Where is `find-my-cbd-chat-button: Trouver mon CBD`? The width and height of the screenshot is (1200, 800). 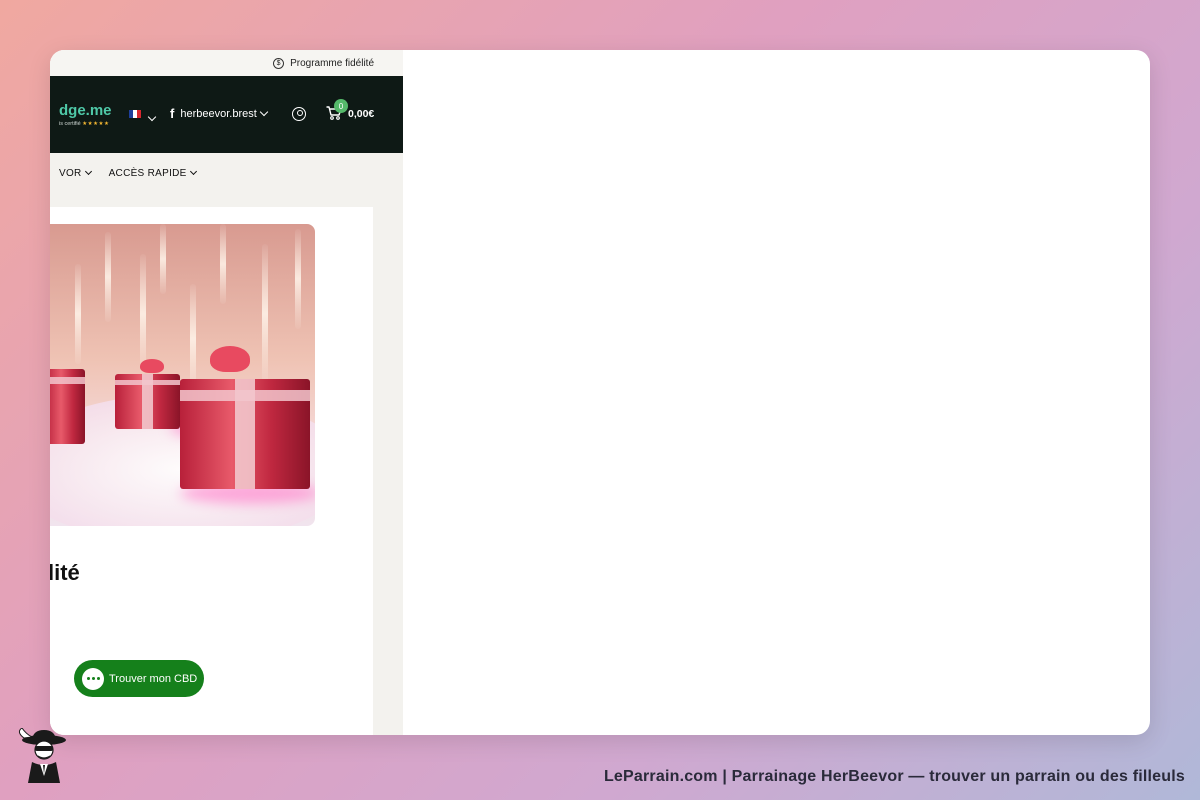
find-my-cbd-chat-button: Trouver mon CBD is located at coordinates (139, 678).